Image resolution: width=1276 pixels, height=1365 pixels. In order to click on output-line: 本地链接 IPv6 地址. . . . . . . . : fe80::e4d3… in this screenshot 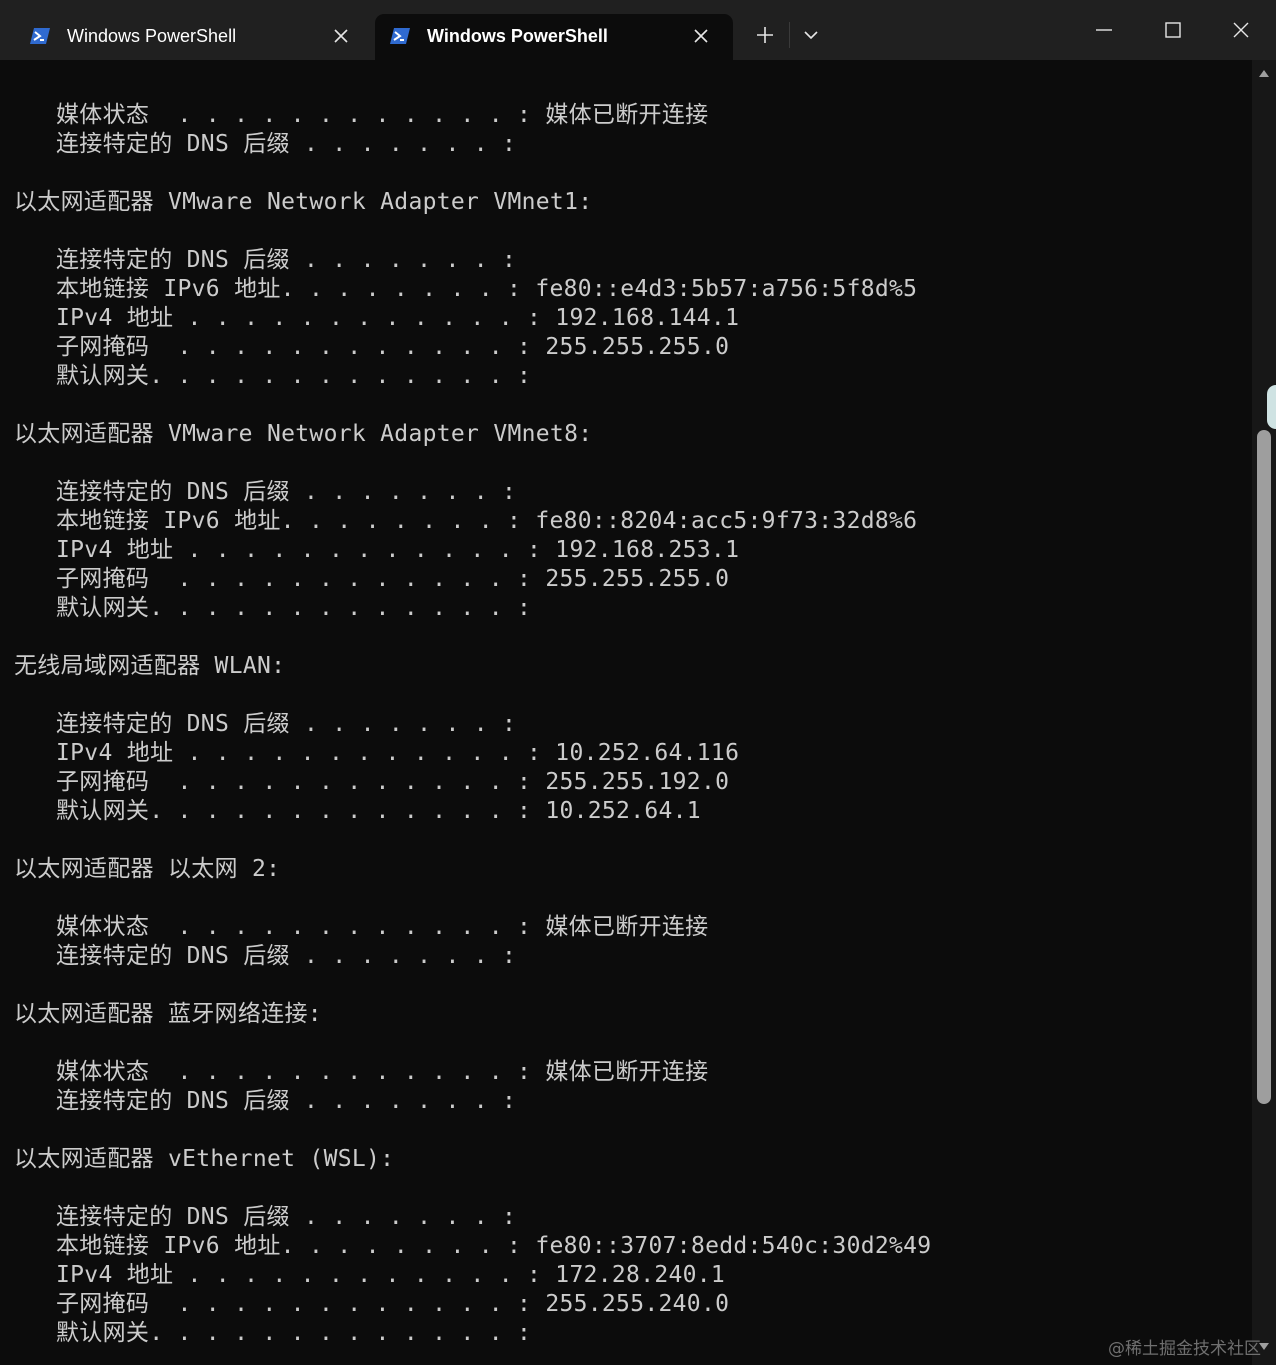, I will do `click(487, 289)`.